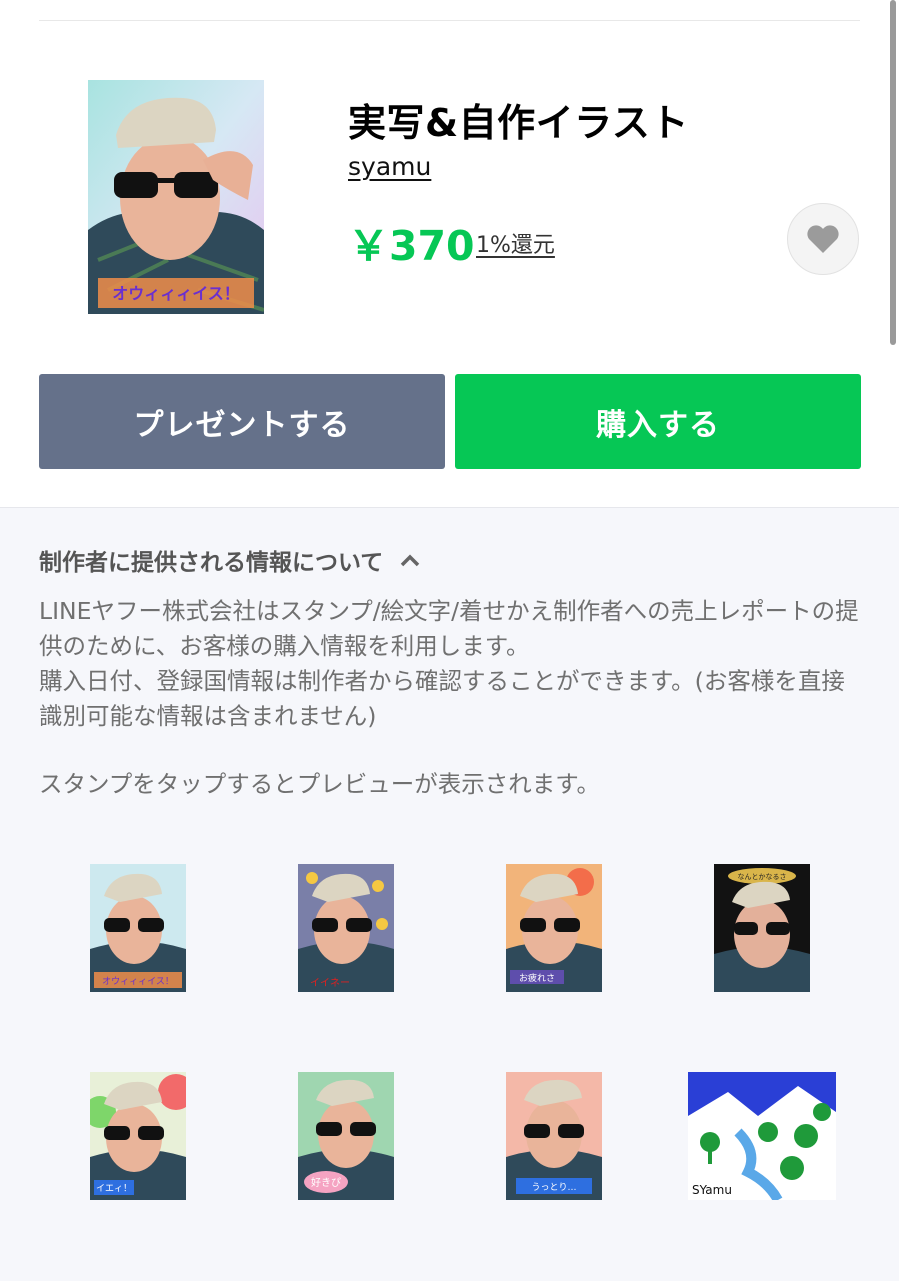 The width and height of the screenshot is (899, 1281). What do you see at coordinates (554, 928) in the screenshot?
I see `sticker-3: お疲れさ` at bounding box center [554, 928].